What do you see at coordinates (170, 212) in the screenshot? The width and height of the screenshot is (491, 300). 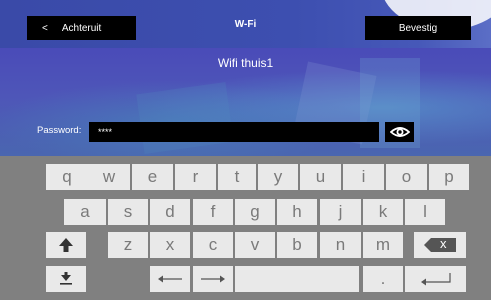 I see `key-d: d` at bounding box center [170, 212].